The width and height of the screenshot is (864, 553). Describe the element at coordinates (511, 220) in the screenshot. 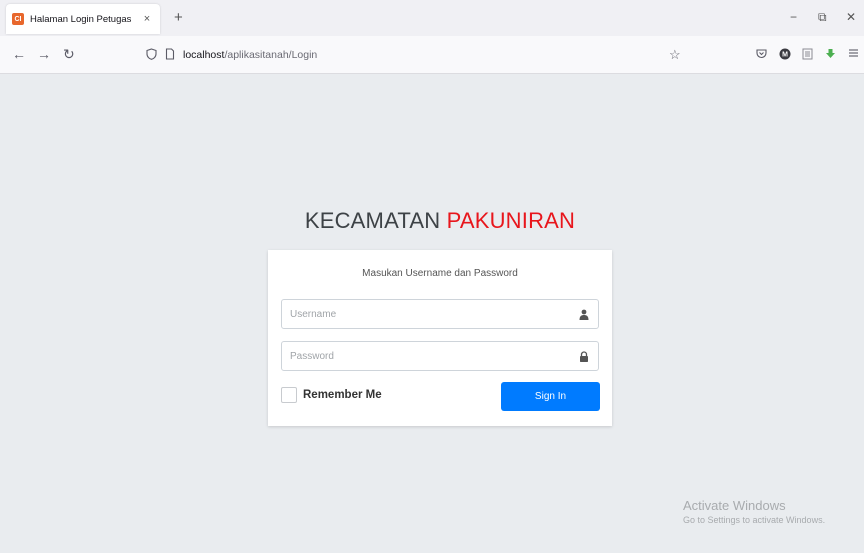

I see `brand-accent: PAKUNIRAN` at that location.